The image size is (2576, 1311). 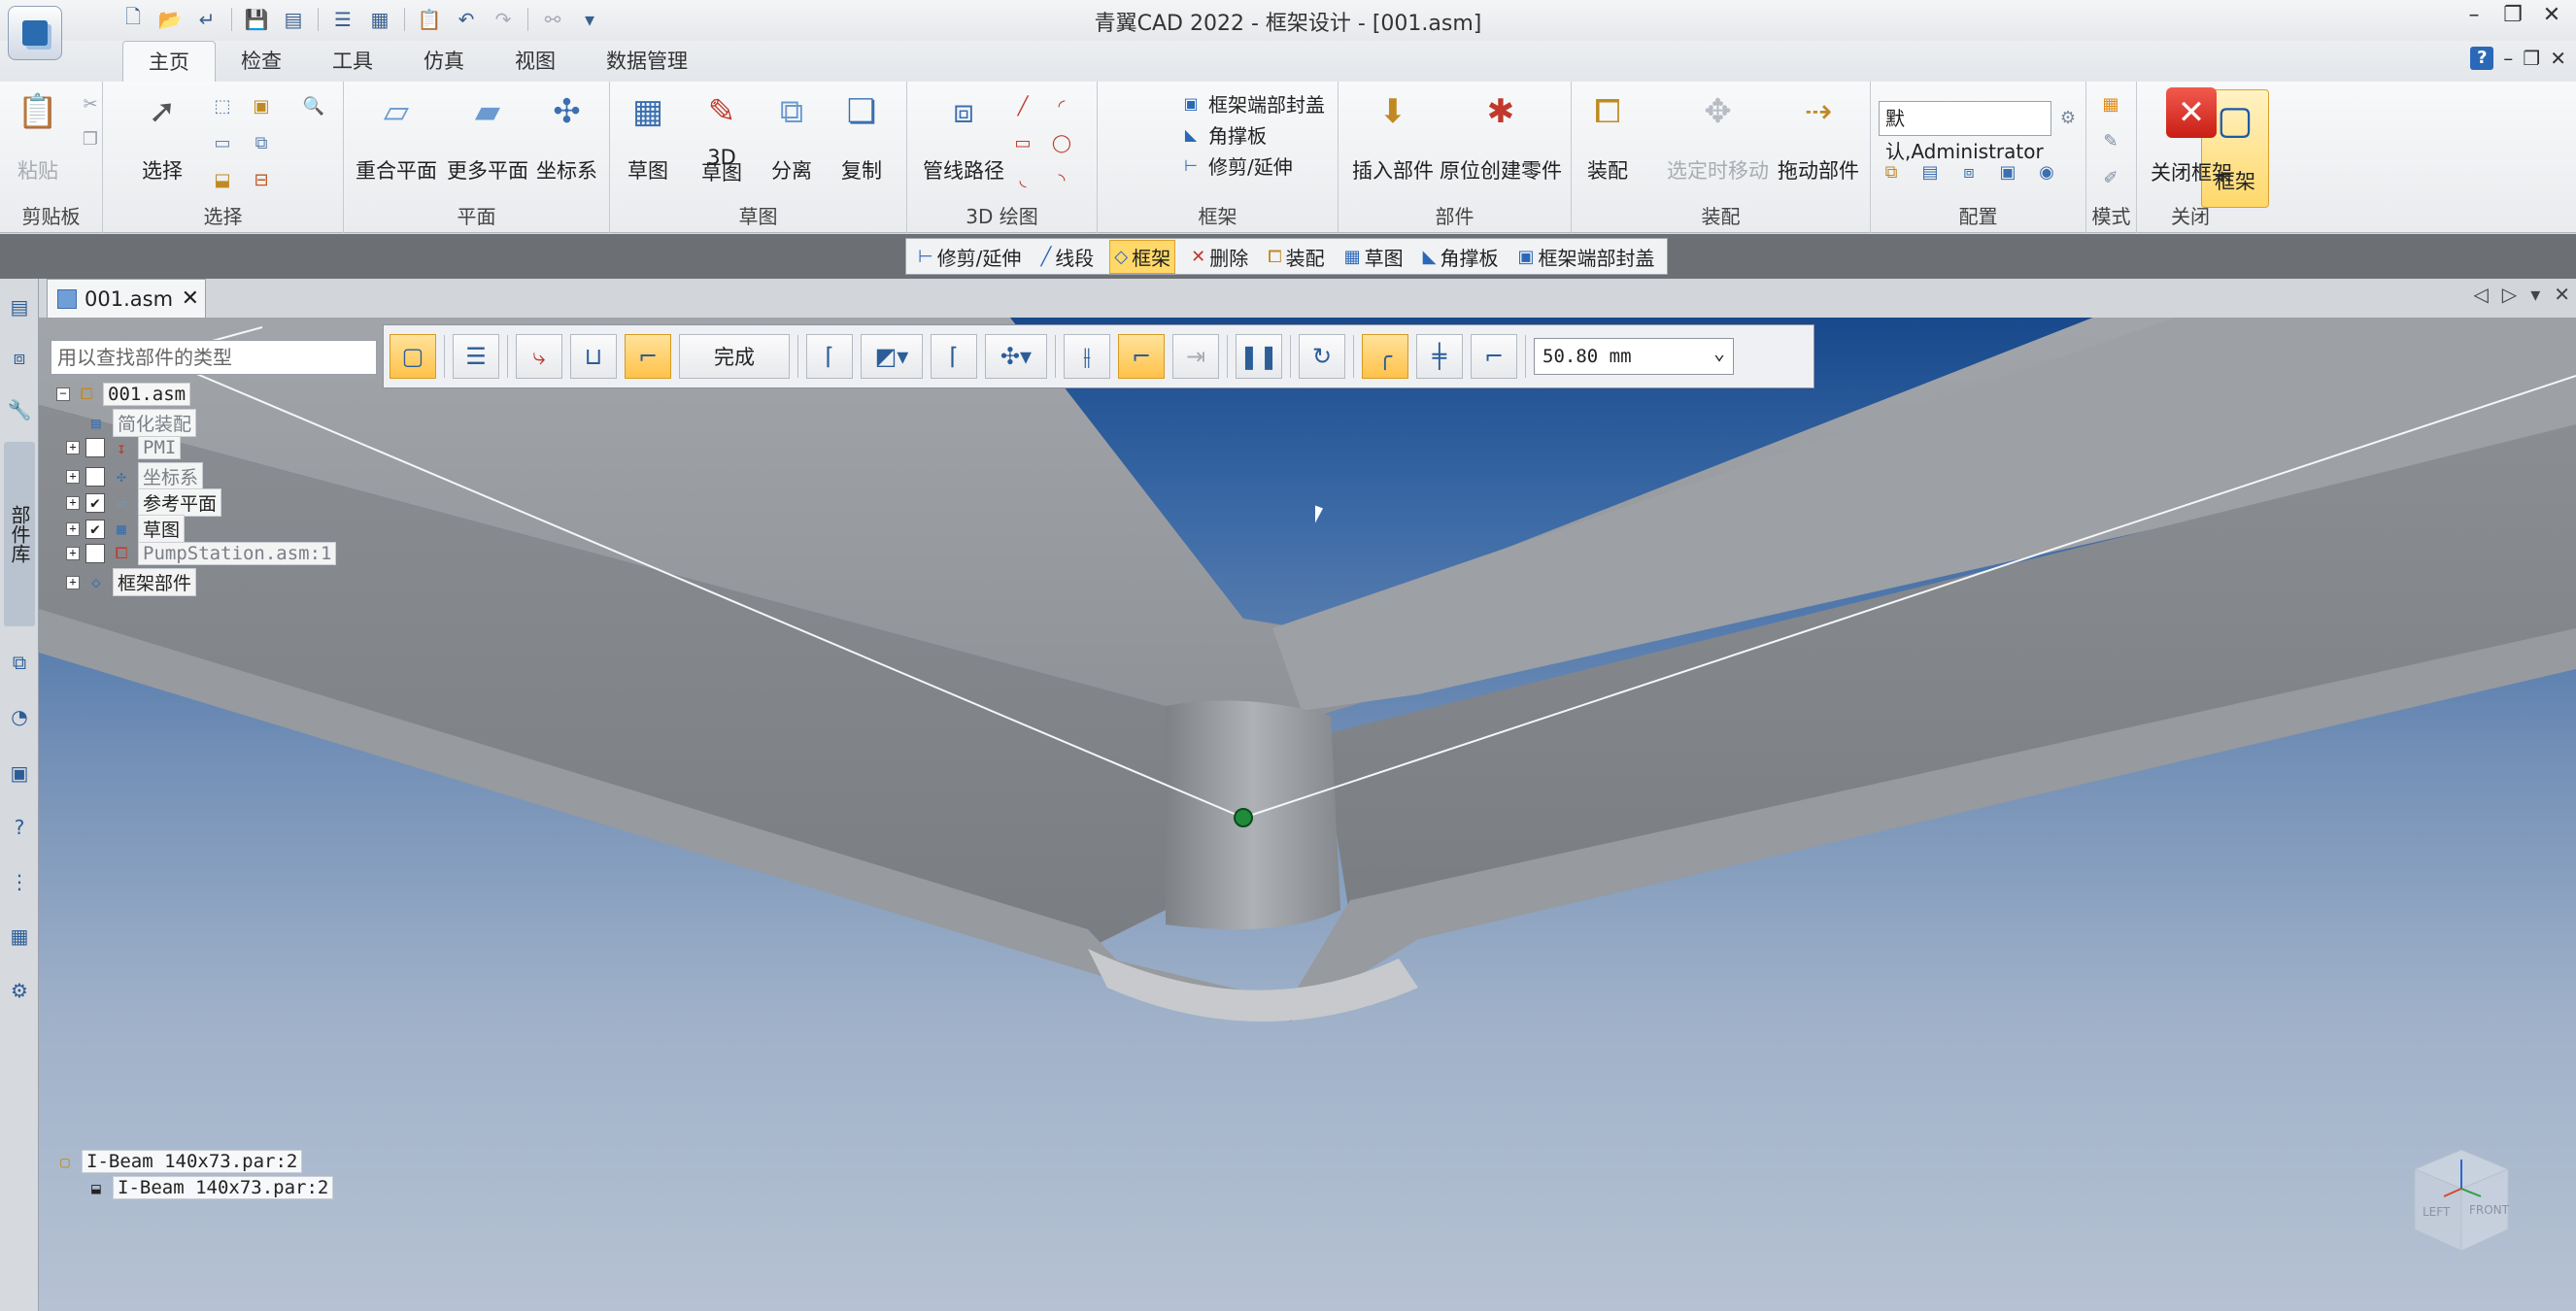 I want to click on tree-node-sketch: + ✔ ▦ 草图, so click(x=126, y=529).